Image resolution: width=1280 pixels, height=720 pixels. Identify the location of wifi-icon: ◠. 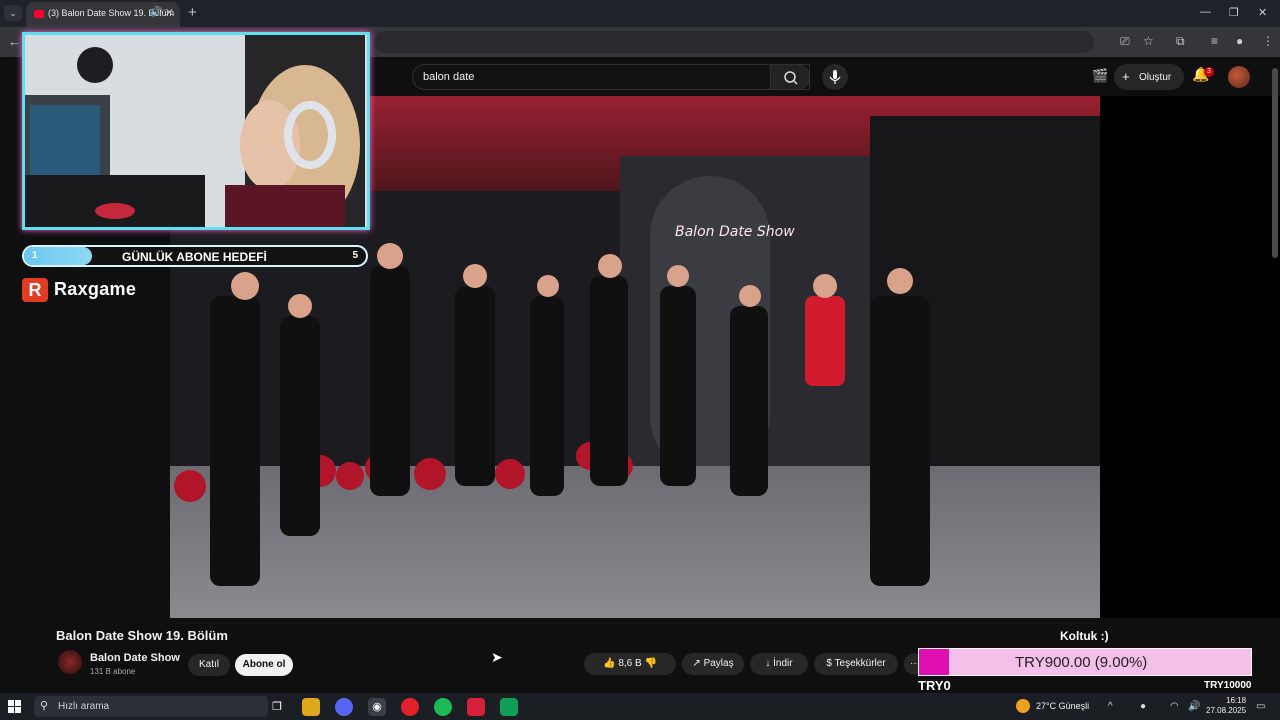
(1174, 706).